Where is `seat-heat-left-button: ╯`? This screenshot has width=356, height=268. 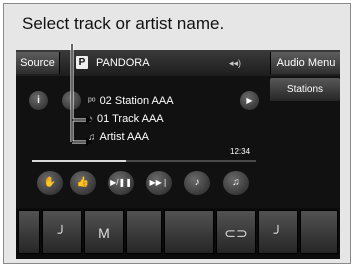 seat-heat-left-button: ╯ is located at coordinates (62, 232).